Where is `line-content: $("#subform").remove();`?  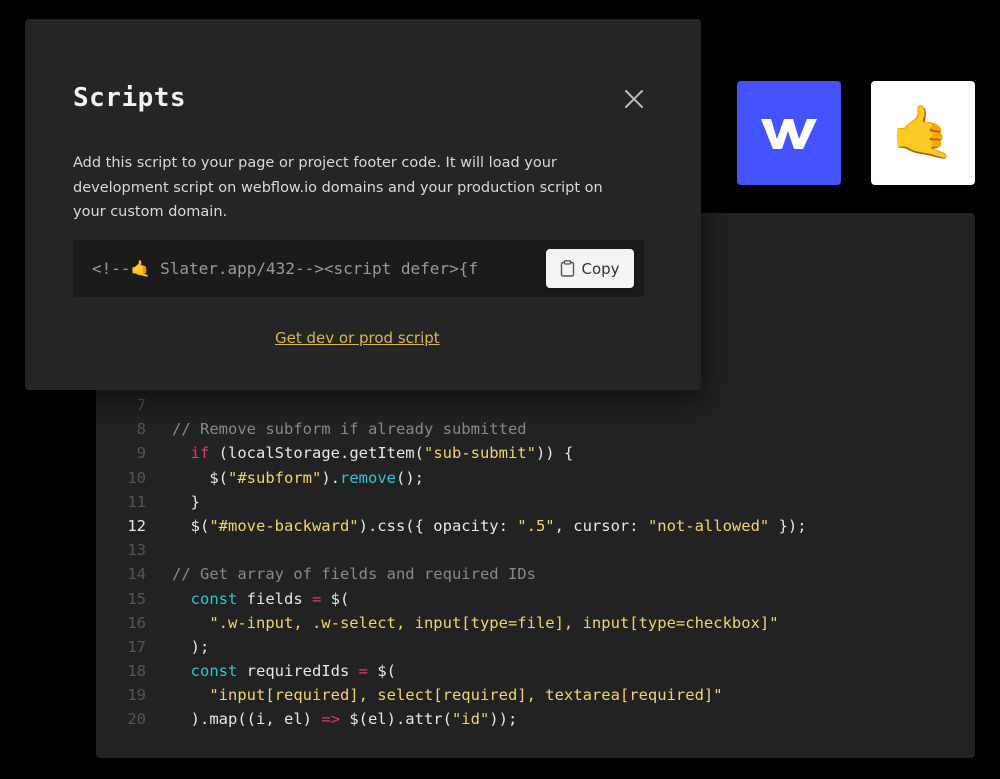
line-content: $("#subform").remove(); is located at coordinates (285, 478).